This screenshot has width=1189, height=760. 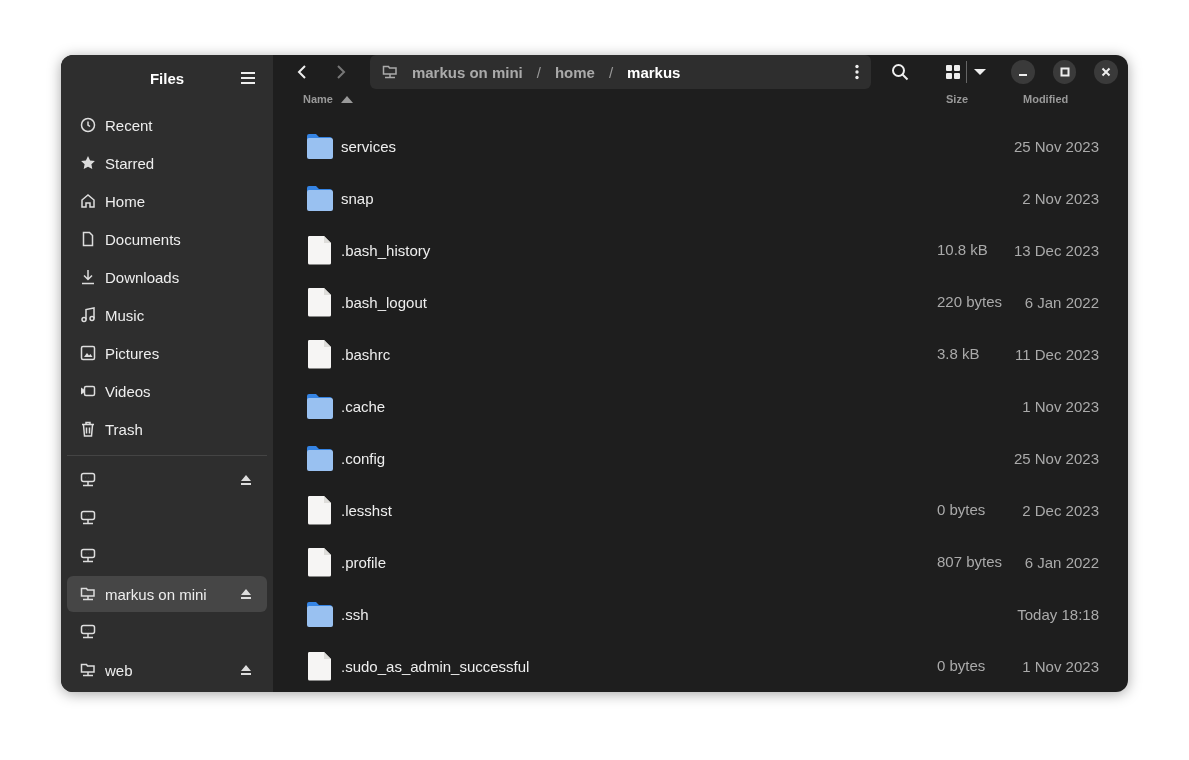 I want to click on file-name: .cache, so click(x=363, y=406).